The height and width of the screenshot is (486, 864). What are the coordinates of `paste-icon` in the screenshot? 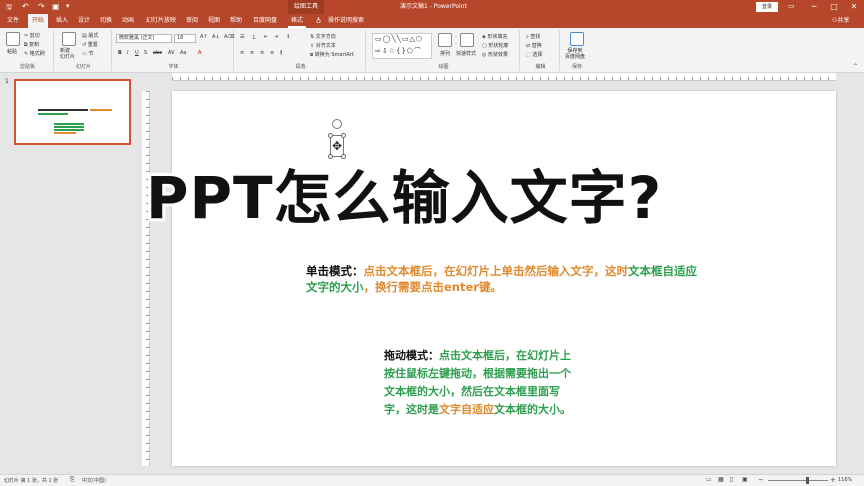 It's located at (13, 39).